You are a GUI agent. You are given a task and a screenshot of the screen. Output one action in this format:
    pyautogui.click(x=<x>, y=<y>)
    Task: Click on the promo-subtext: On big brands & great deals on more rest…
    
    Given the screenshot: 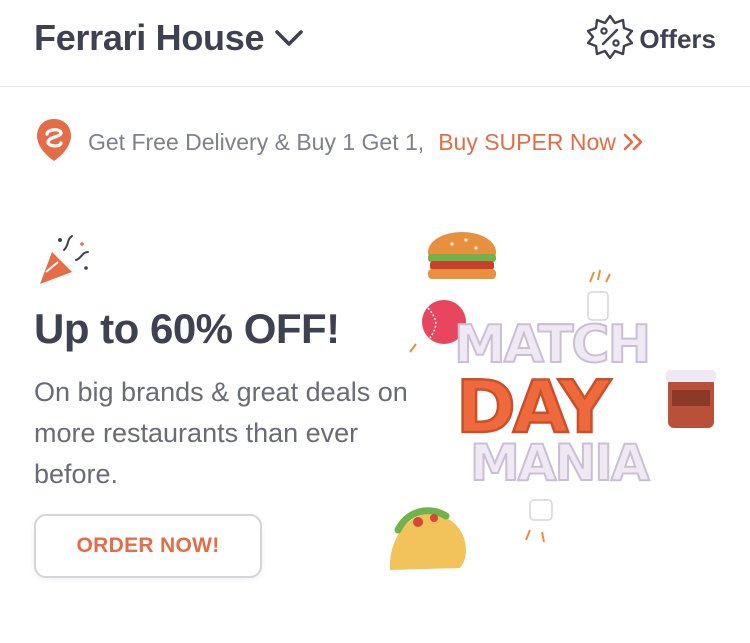 What is the action you would take?
    pyautogui.click(x=221, y=433)
    